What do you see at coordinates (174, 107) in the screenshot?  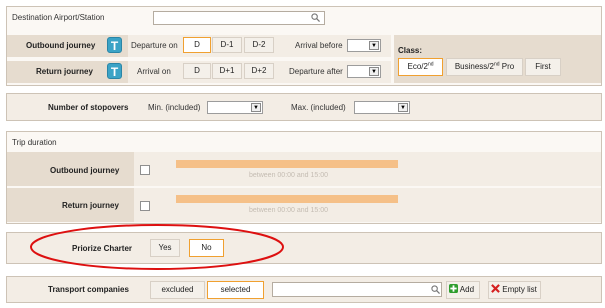 I see `stopovers-min-label: Min. (included)` at bounding box center [174, 107].